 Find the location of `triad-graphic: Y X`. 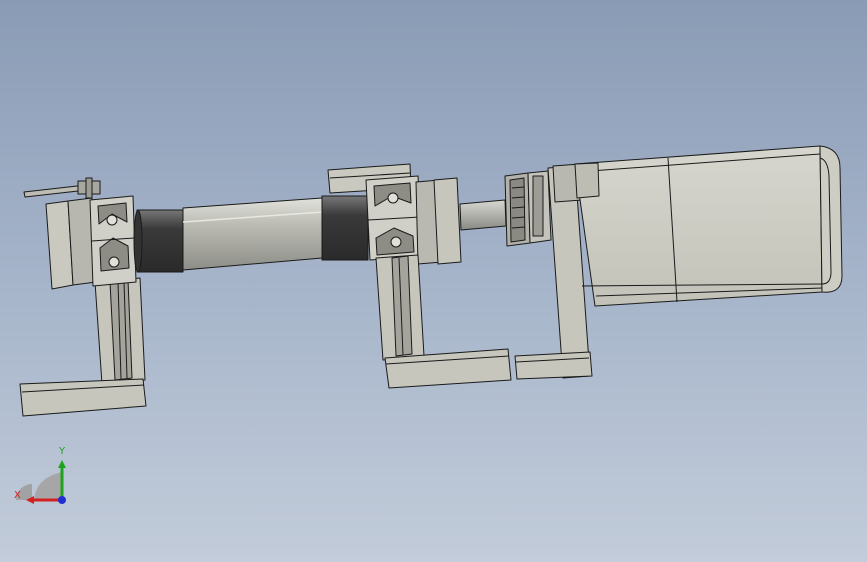

triad-graphic: Y X is located at coordinates (40, 475).